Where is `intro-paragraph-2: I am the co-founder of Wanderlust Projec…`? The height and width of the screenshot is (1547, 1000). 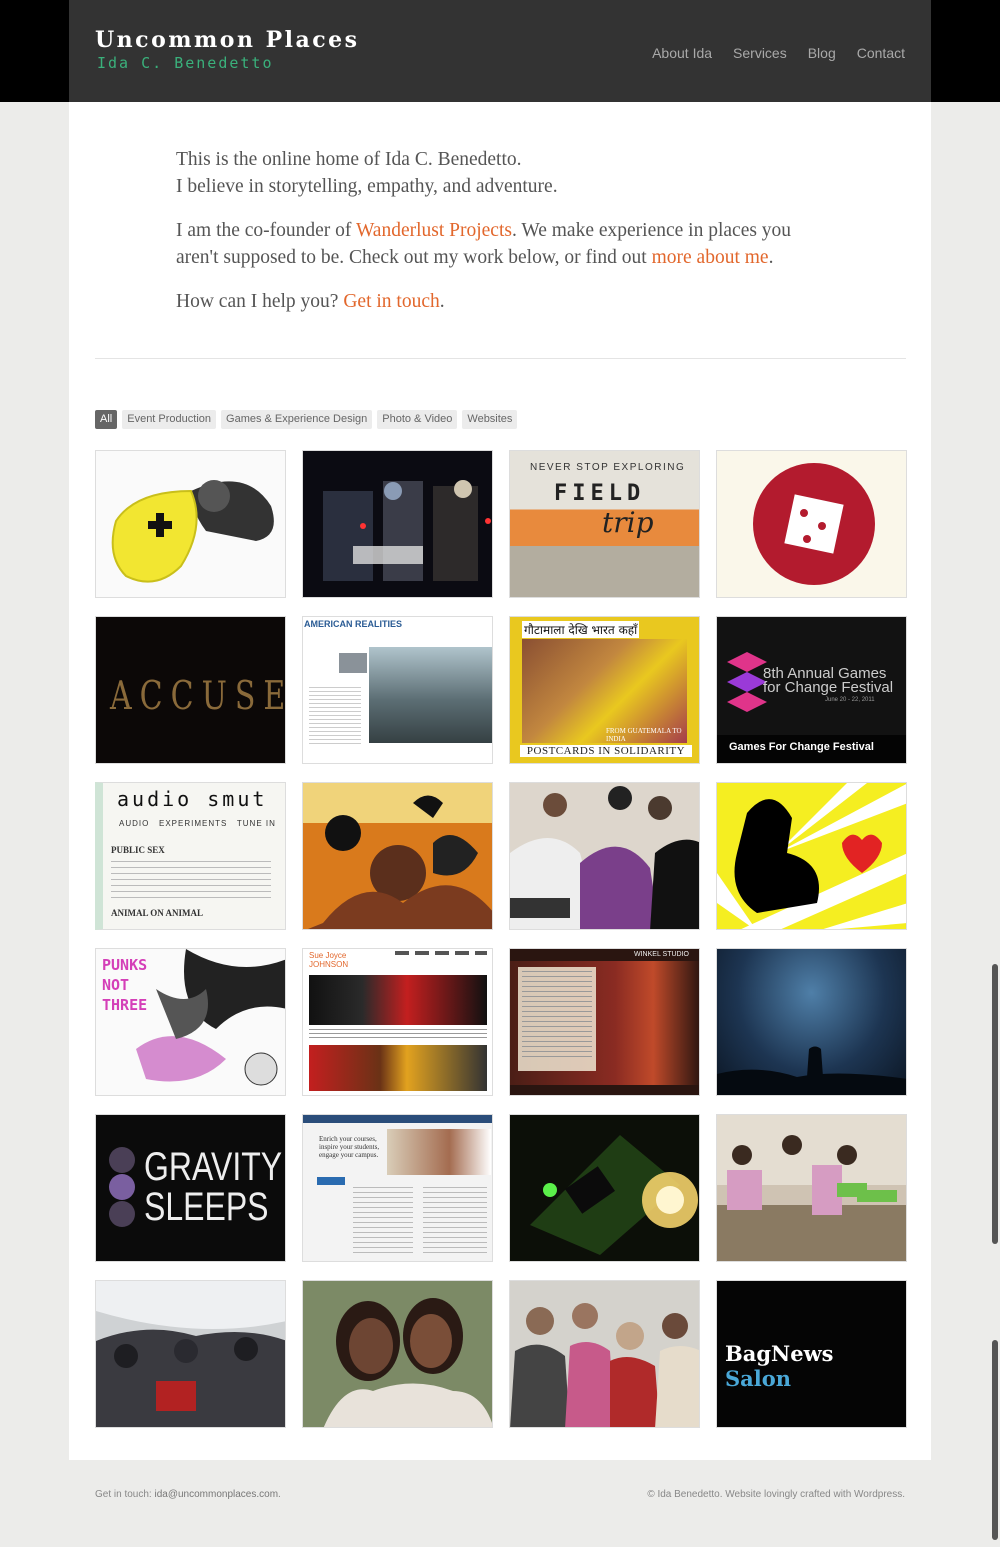 intro-paragraph-2: I am the co-founder of Wanderlust Projec… is located at coordinates (496, 244).